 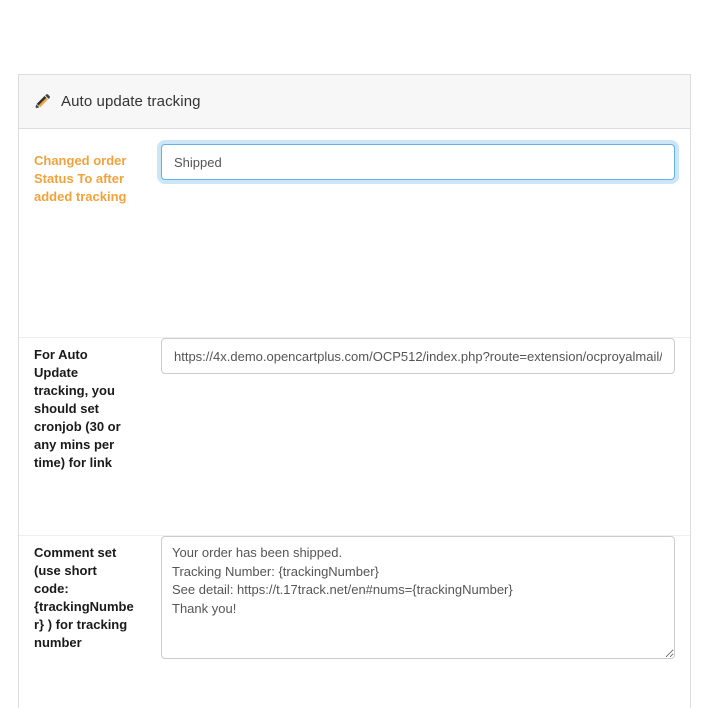 I want to click on panel-title: Auto update tracking, so click(x=131, y=101).